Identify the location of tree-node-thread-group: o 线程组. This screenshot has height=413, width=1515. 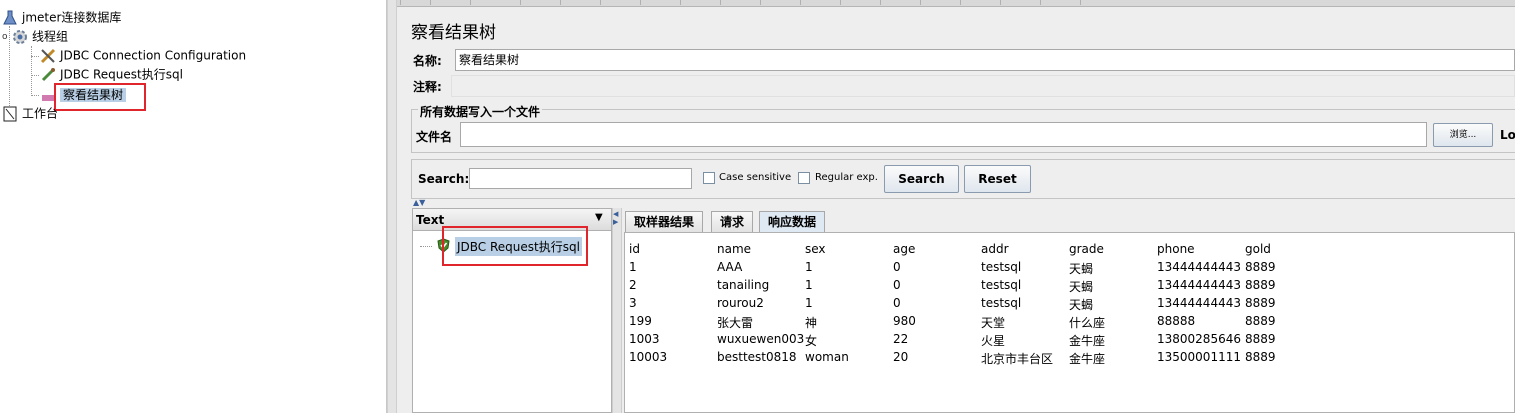
(35, 36).